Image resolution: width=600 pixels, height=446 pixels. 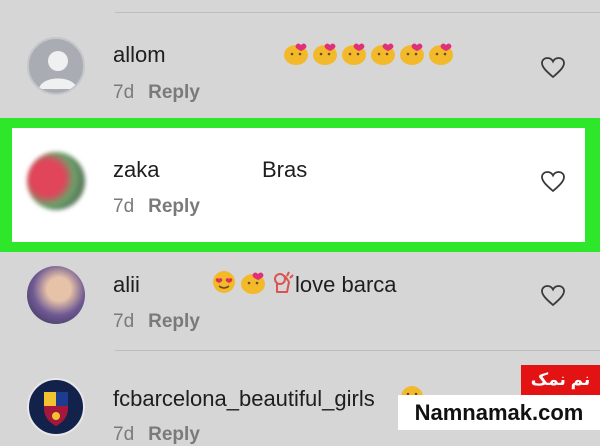 What do you see at coordinates (499, 412) in the screenshot?
I see `watermark-site: Namnamak.com` at bounding box center [499, 412].